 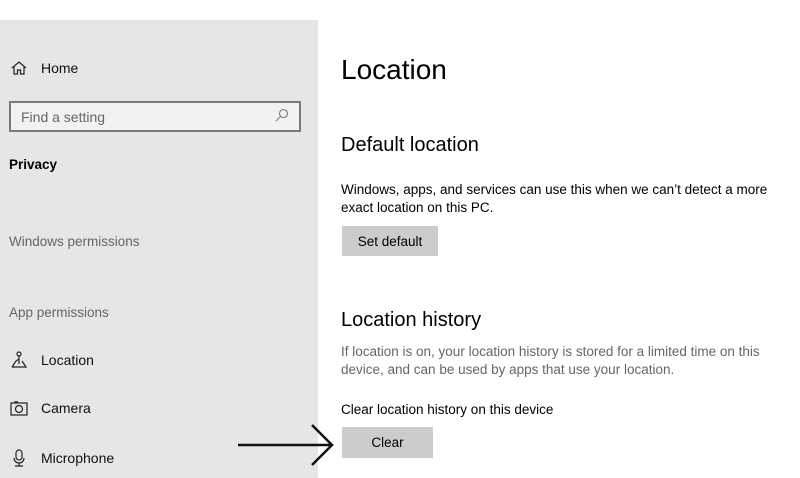 I want to click on section-title: Privacy, so click(x=33, y=164).